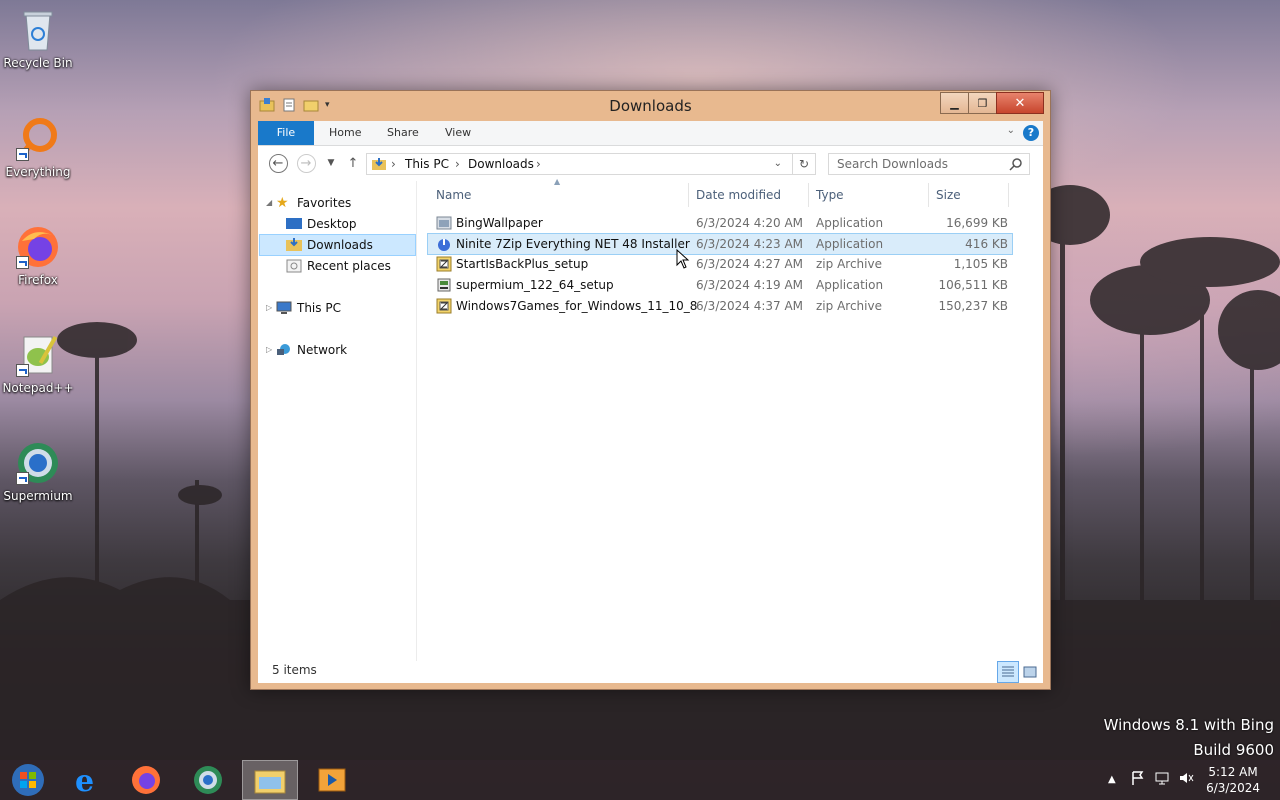 This screenshot has height=800, width=1280. I want to click on taskbar-internet-explorer: e, so click(86, 780).